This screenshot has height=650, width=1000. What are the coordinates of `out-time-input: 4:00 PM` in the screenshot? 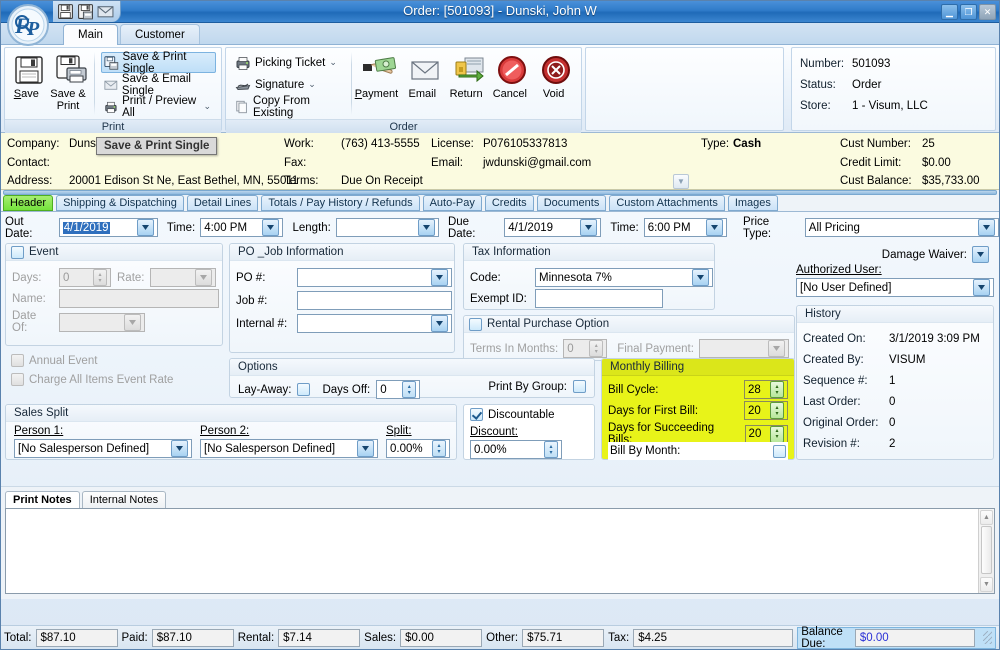 It's located at (242, 227).